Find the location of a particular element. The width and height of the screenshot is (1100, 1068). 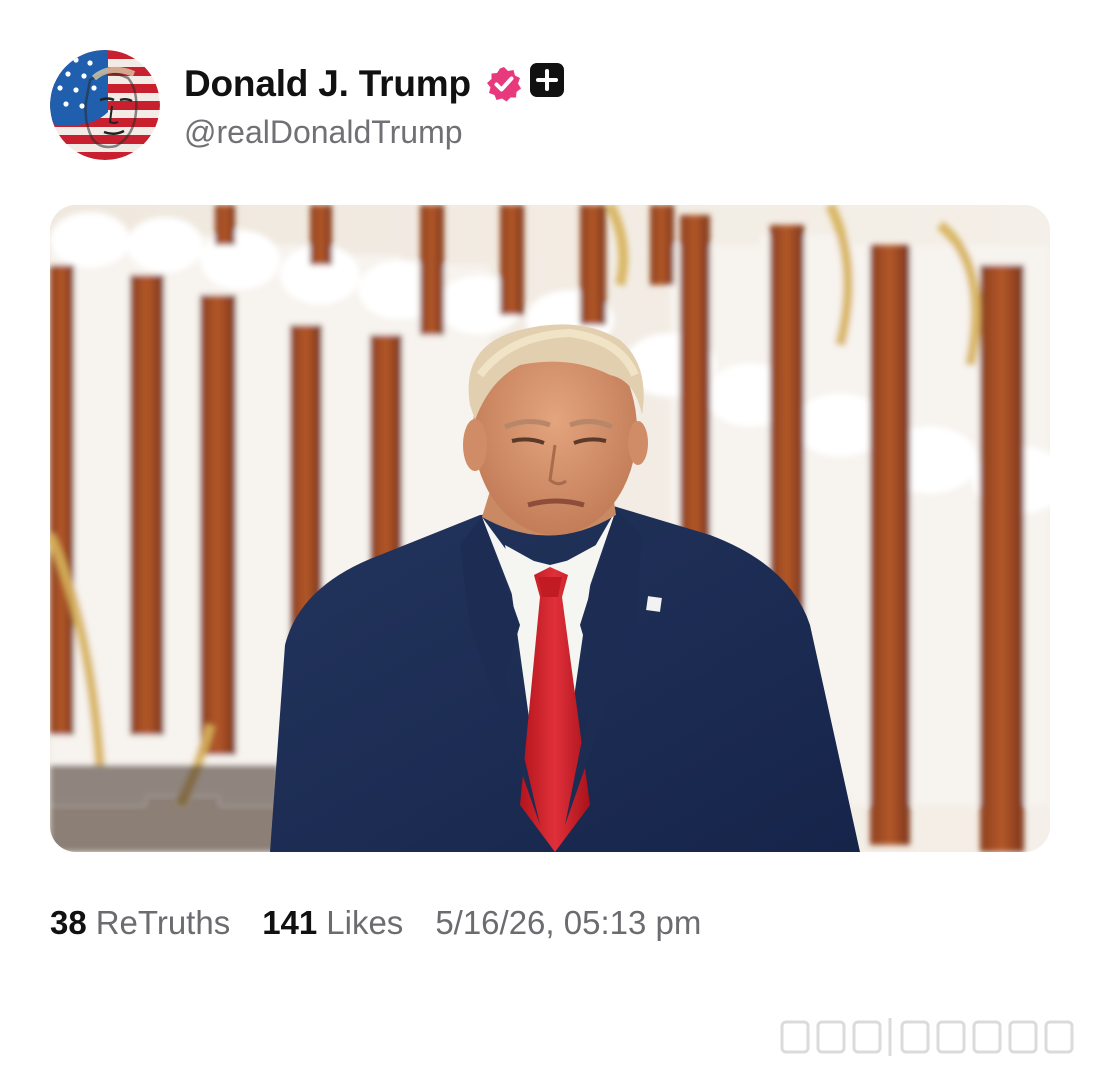

author-display-name: Donald J. Trump is located at coordinates (327, 84).